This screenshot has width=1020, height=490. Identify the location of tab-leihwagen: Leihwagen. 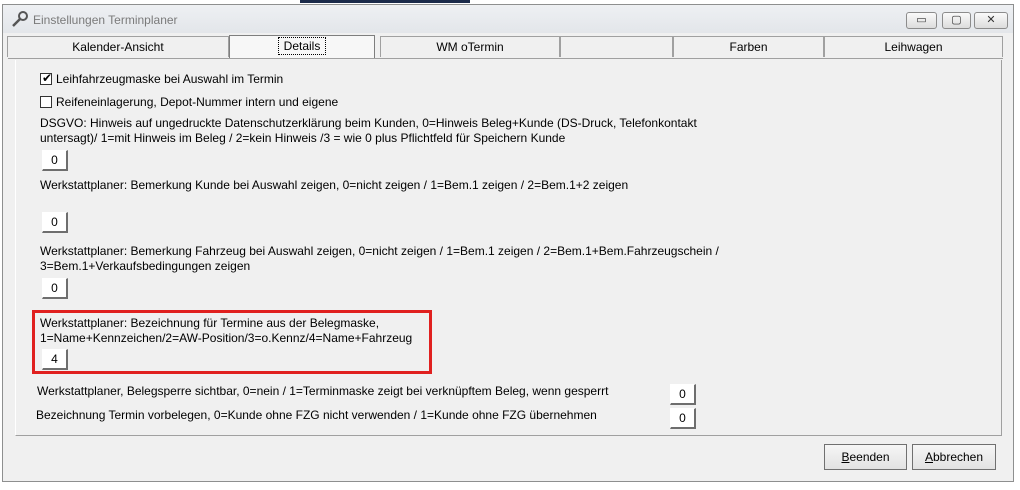
(913, 46).